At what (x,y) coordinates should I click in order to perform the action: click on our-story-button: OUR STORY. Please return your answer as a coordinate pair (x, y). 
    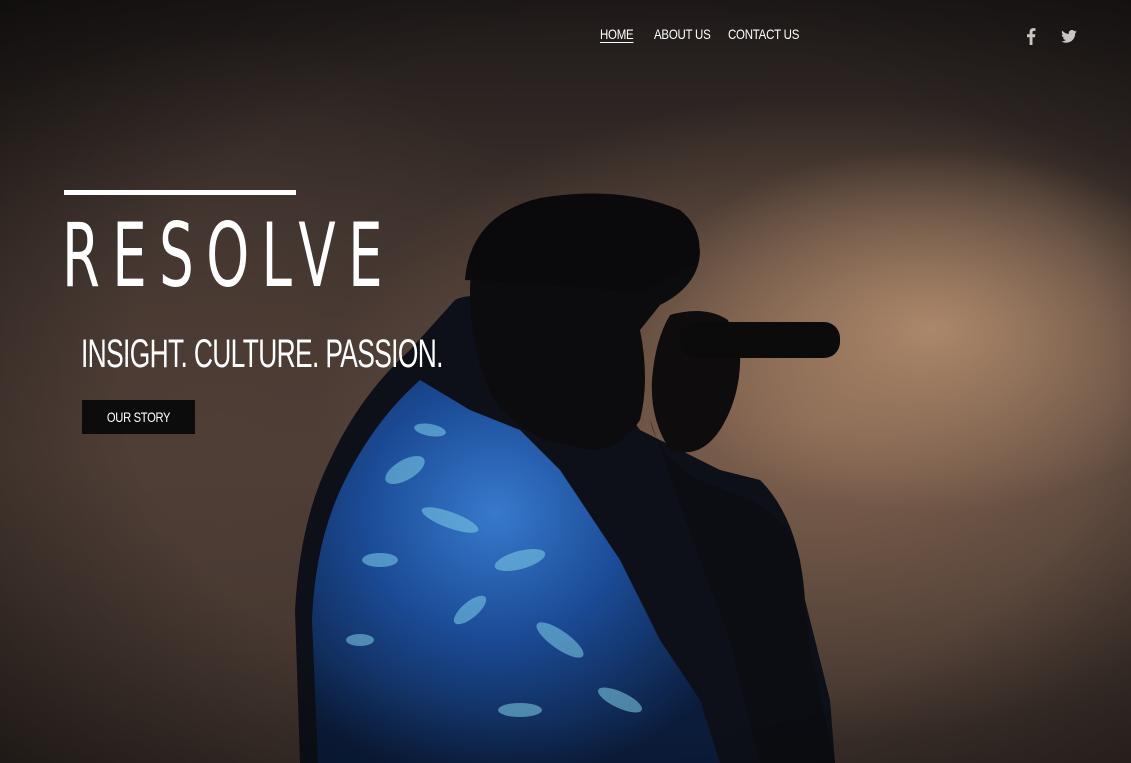
    Looking at the image, I should click on (138, 417).